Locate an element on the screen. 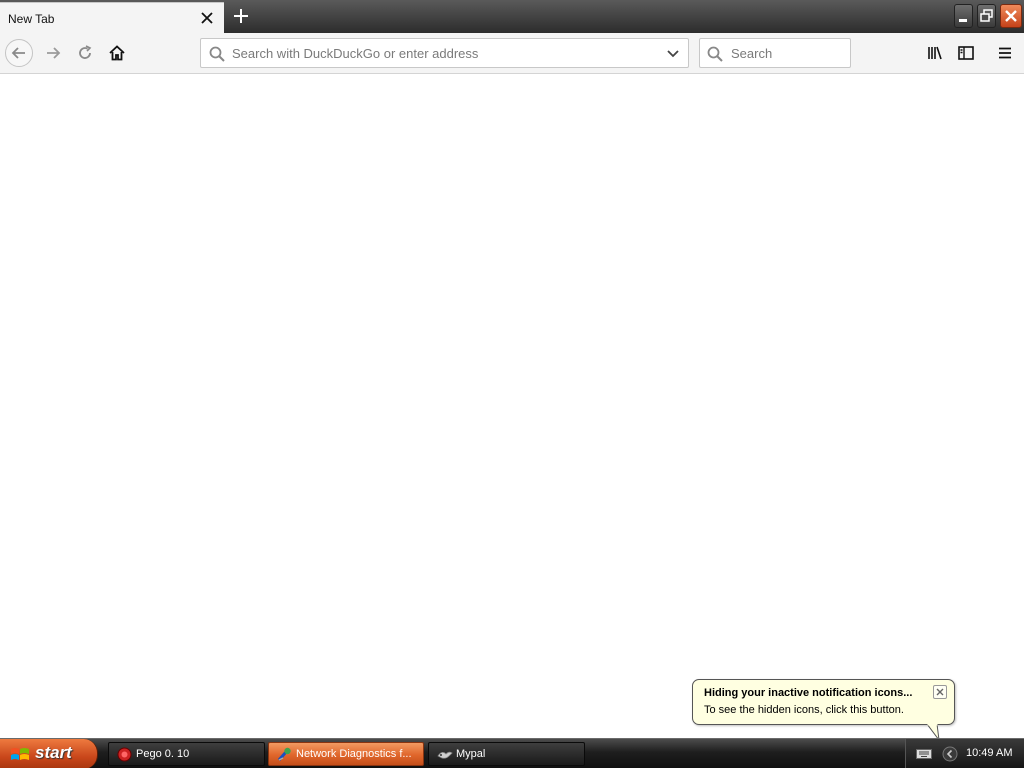 Image resolution: width=1024 pixels, height=768 pixels. new-tab-button is located at coordinates (241, 16).